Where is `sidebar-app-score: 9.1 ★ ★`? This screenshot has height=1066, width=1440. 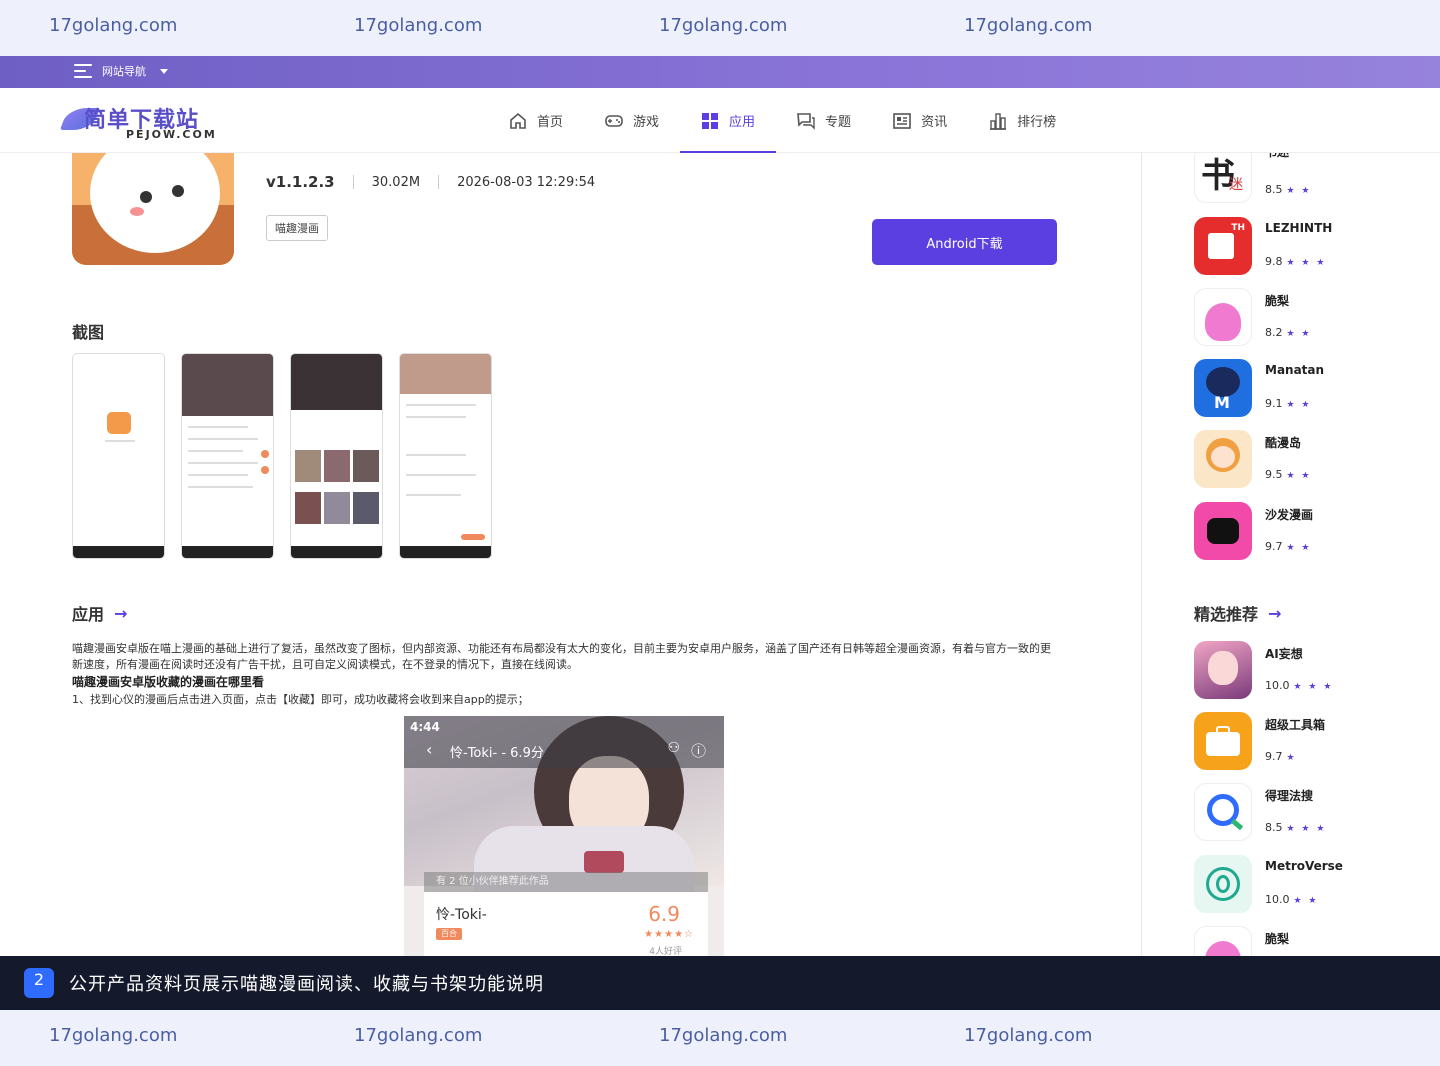 sidebar-app-score: 9.1 ★ ★ is located at coordinates (1288, 403).